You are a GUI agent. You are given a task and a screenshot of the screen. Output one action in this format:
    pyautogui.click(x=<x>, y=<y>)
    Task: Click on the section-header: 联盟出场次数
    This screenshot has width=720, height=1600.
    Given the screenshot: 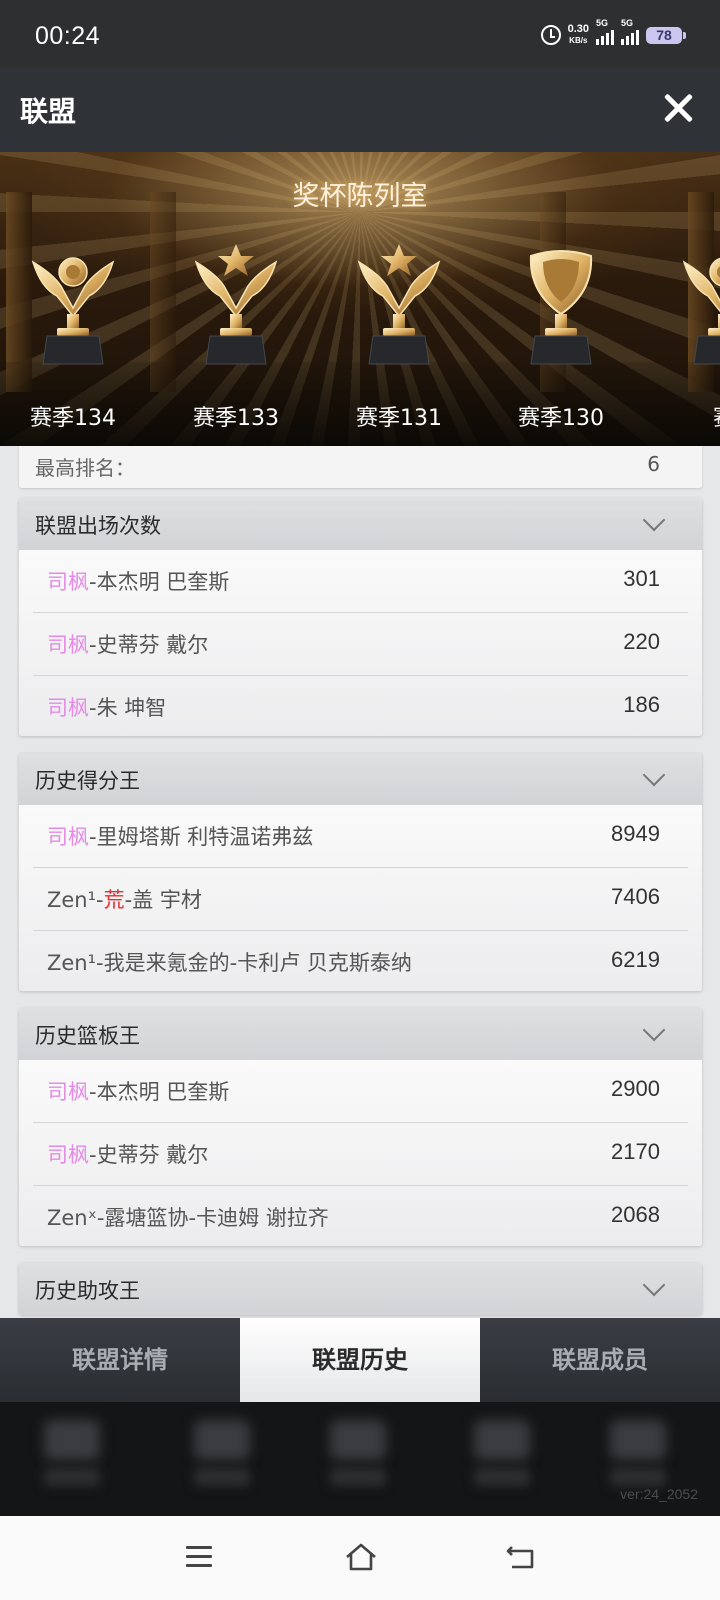 What is the action you would take?
    pyautogui.click(x=360, y=524)
    